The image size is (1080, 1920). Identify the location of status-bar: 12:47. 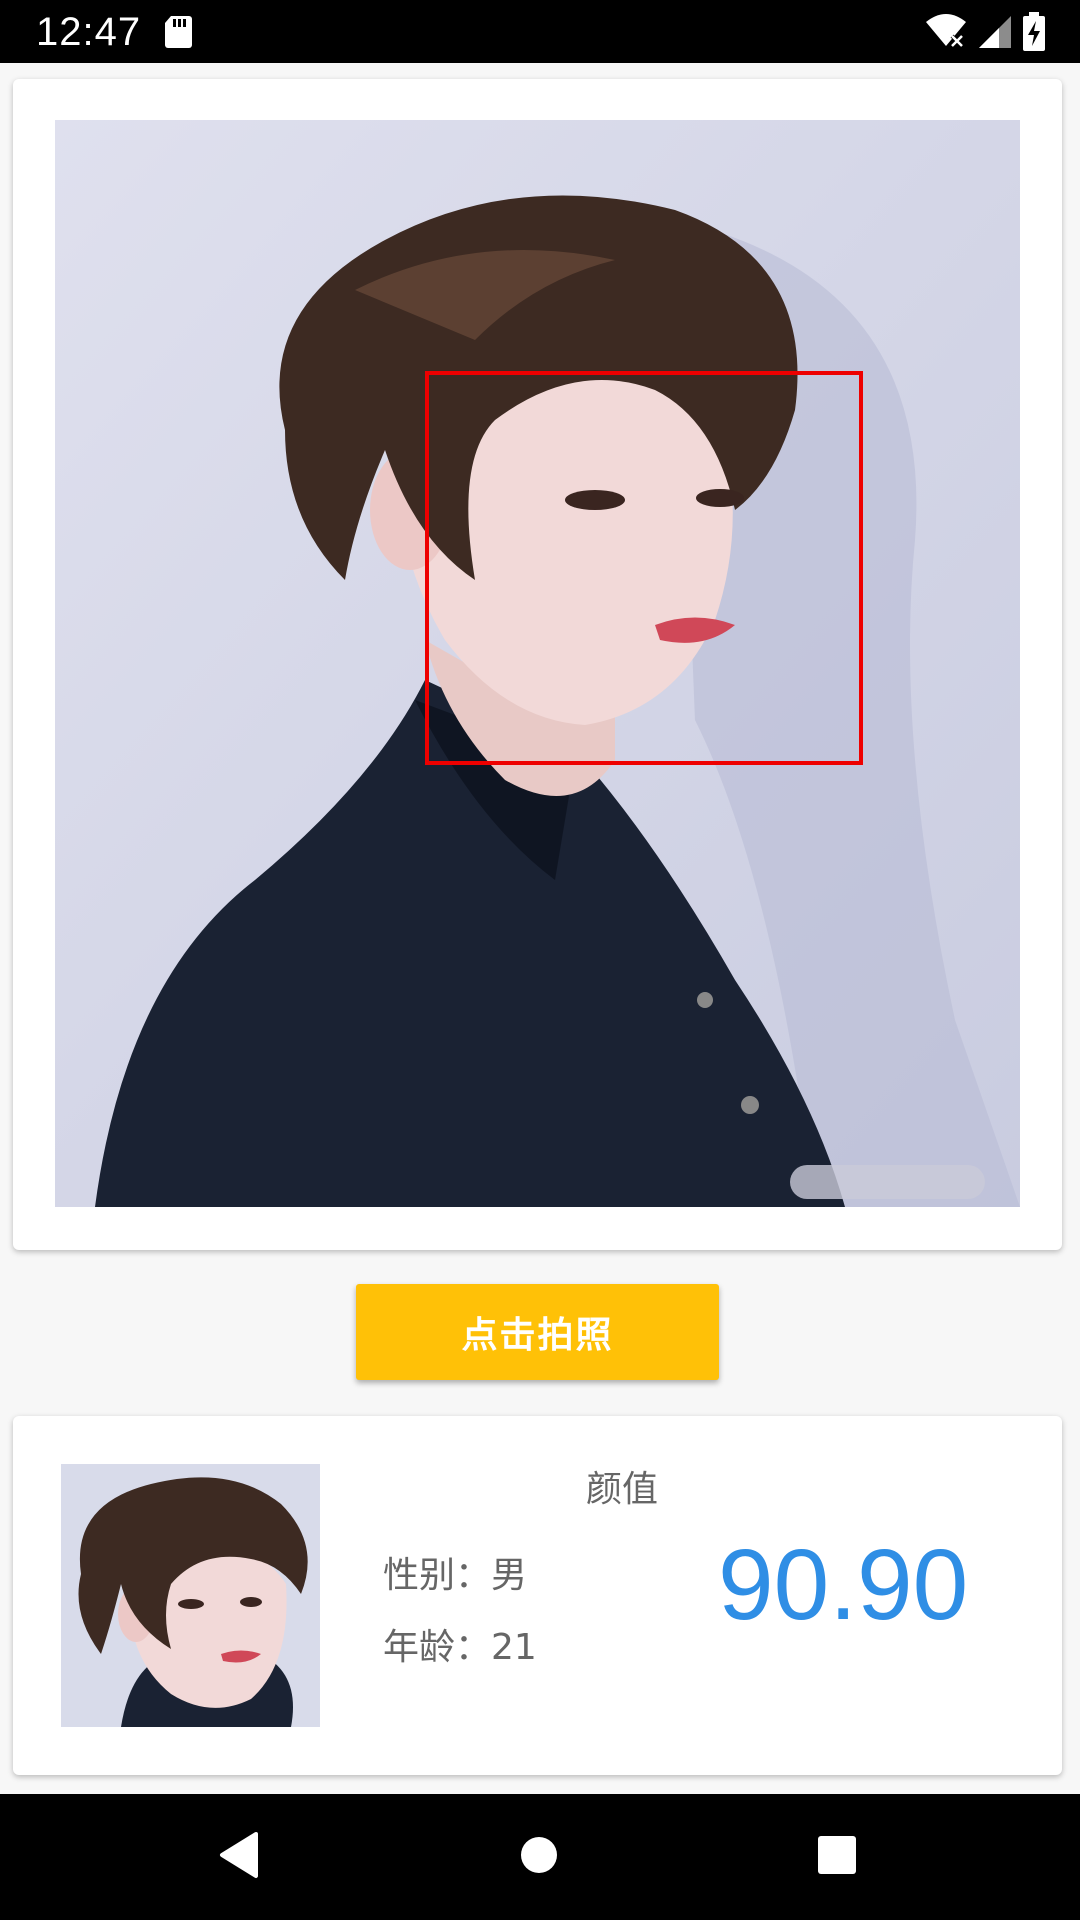
(540, 31).